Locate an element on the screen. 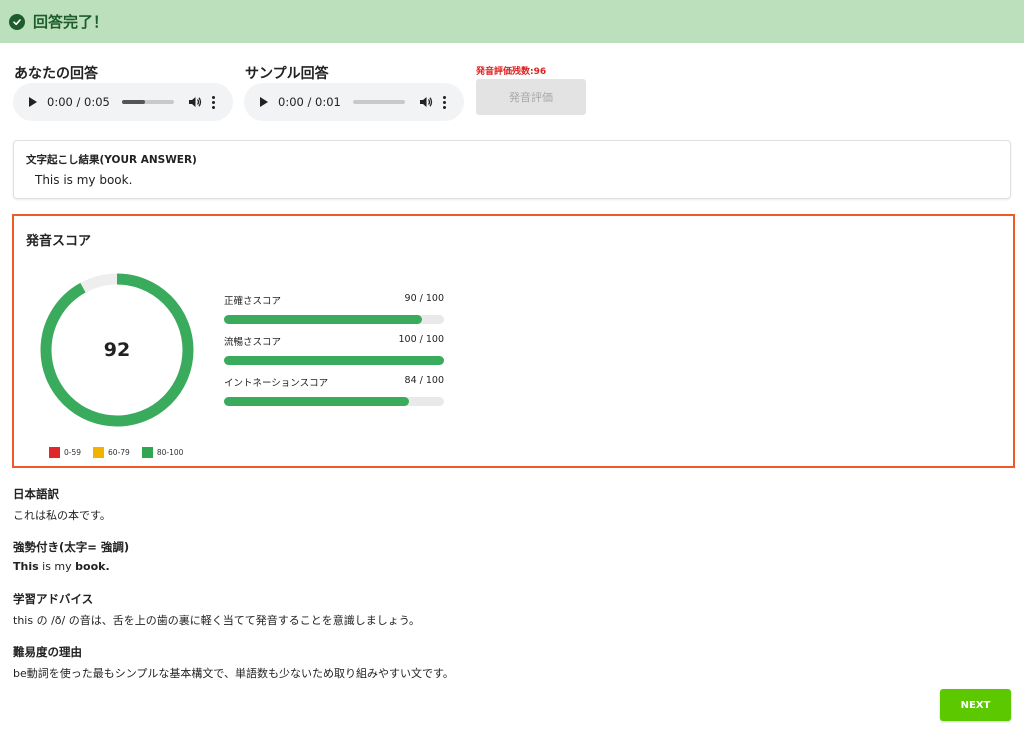 This screenshot has width=1024, height=732. audio-progress-fill is located at coordinates (133, 102).